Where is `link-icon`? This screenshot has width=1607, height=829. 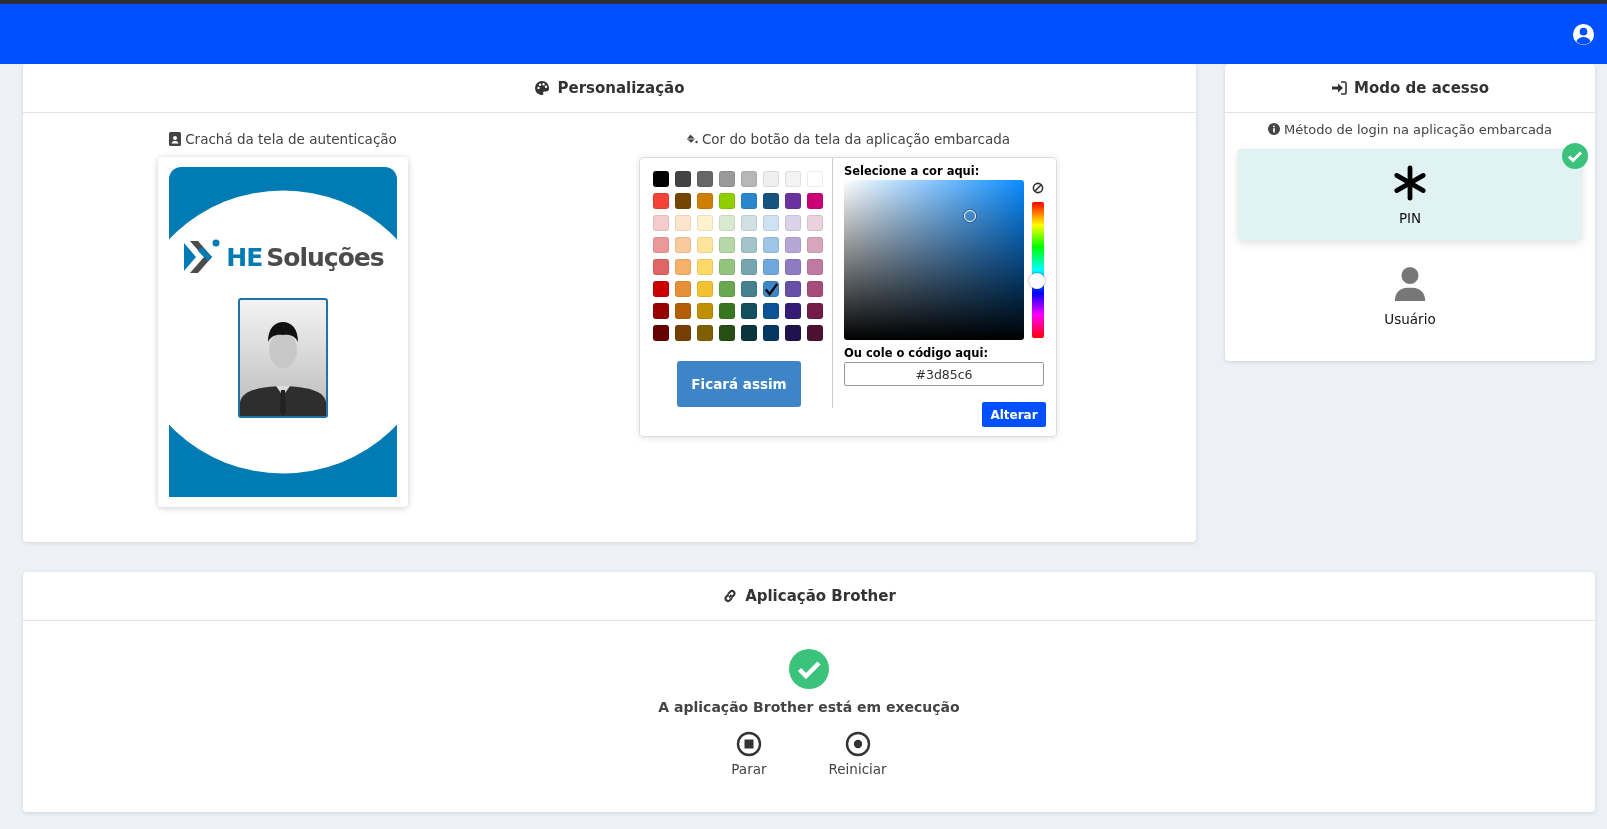 link-icon is located at coordinates (730, 596).